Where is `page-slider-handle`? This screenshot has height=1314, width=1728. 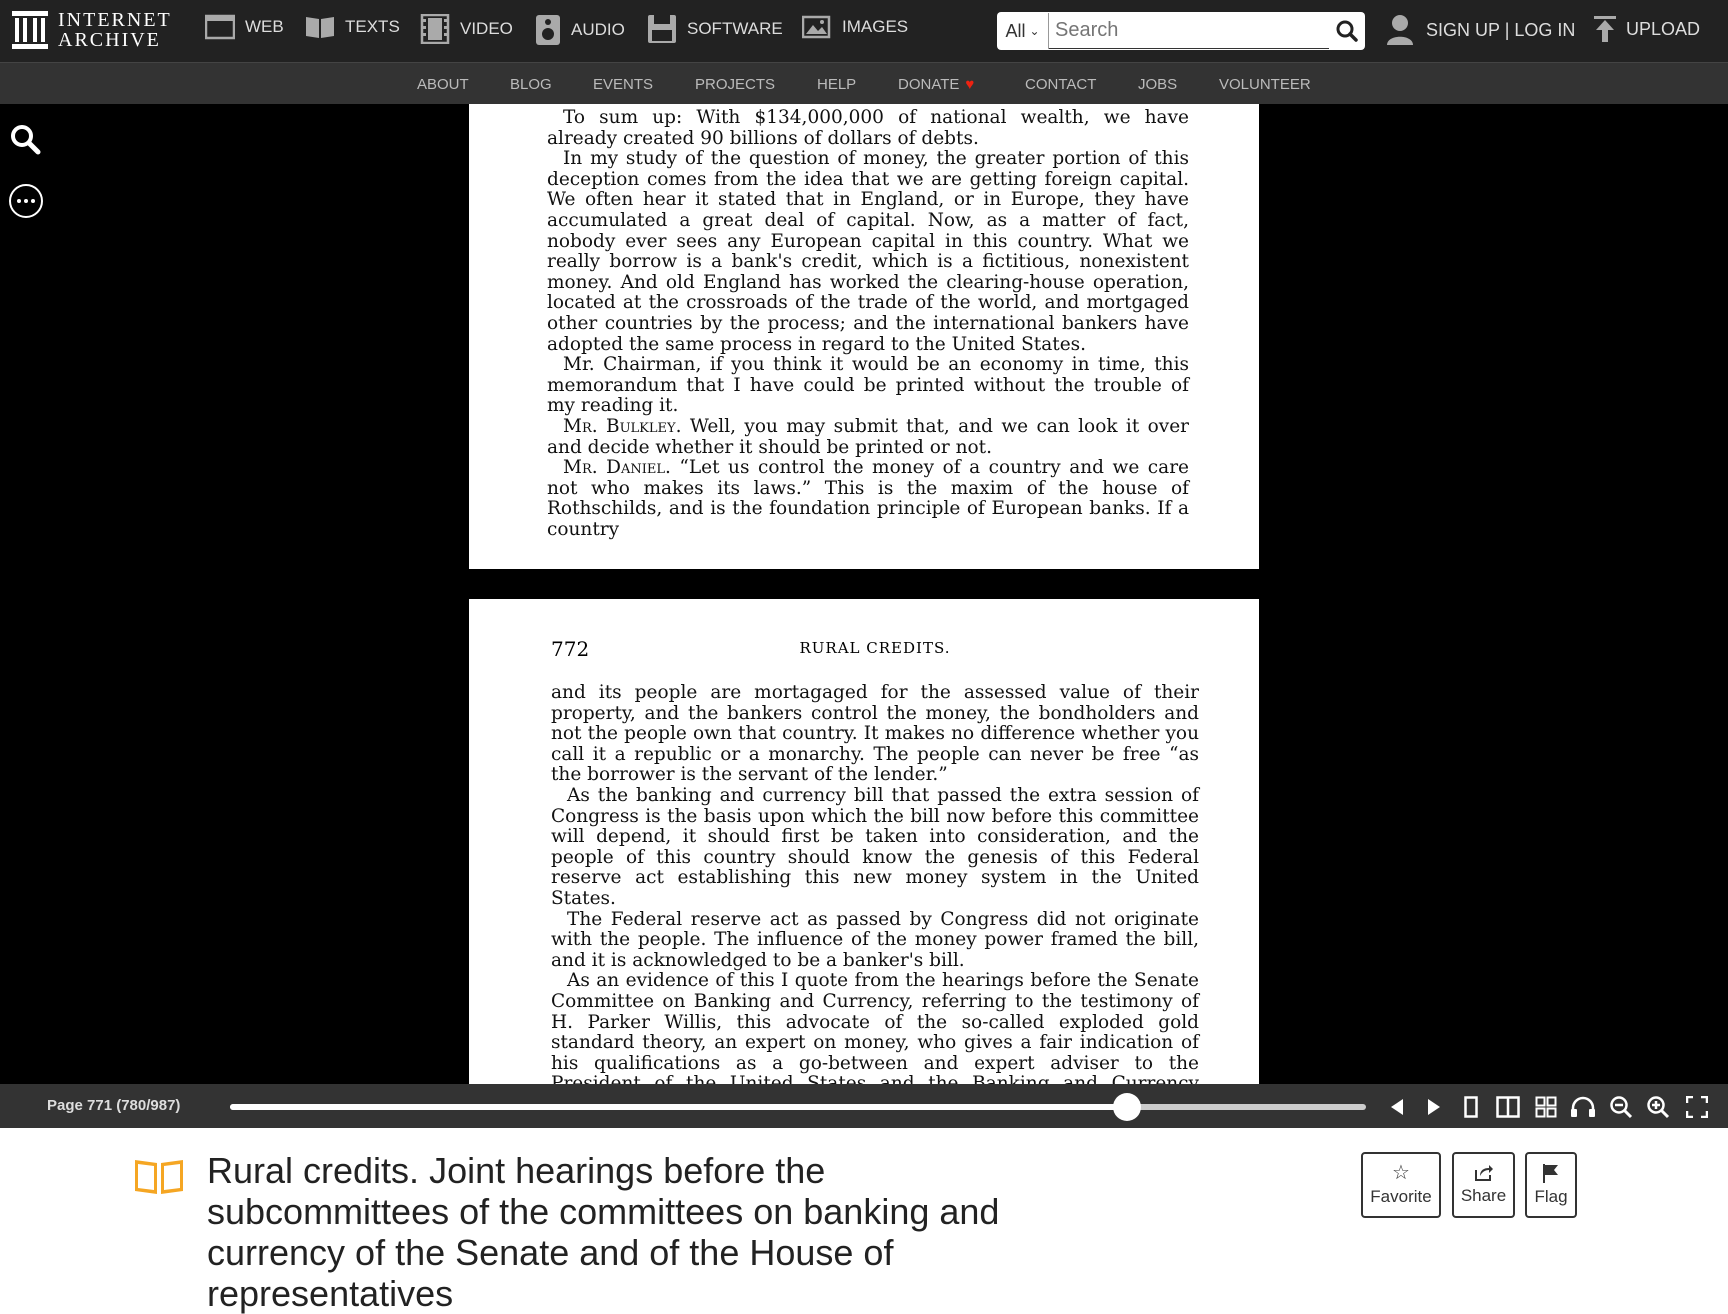 page-slider-handle is located at coordinates (1127, 1107).